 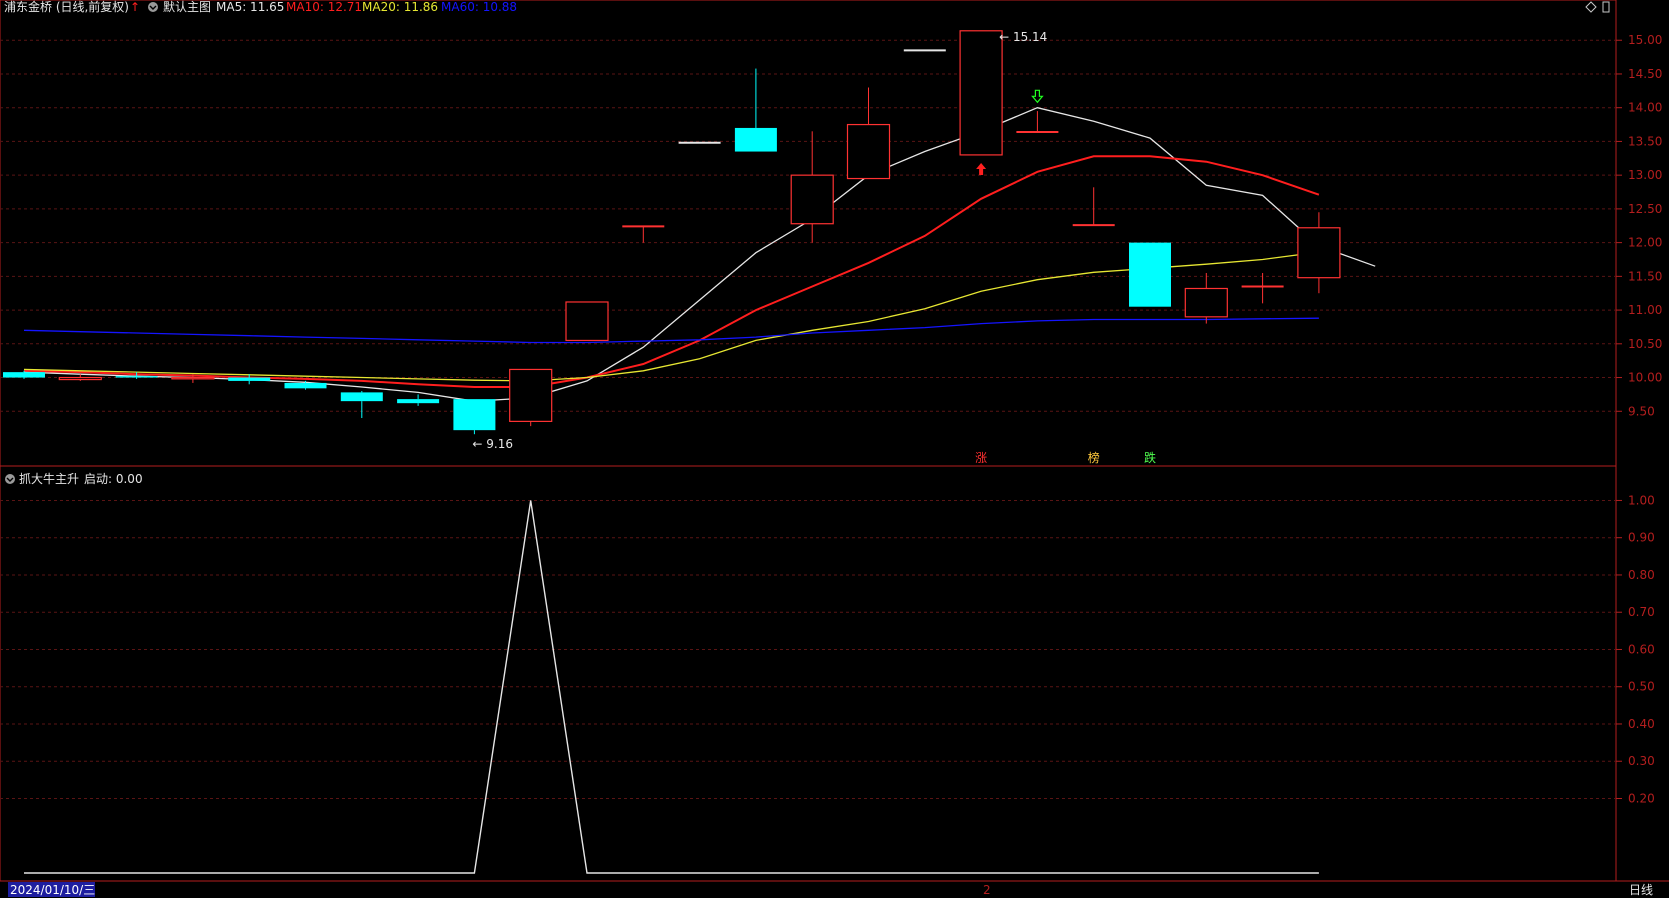 What do you see at coordinates (1641, 649) in the screenshot?
I see `axis-tick-label: 0.60` at bounding box center [1641, 649].